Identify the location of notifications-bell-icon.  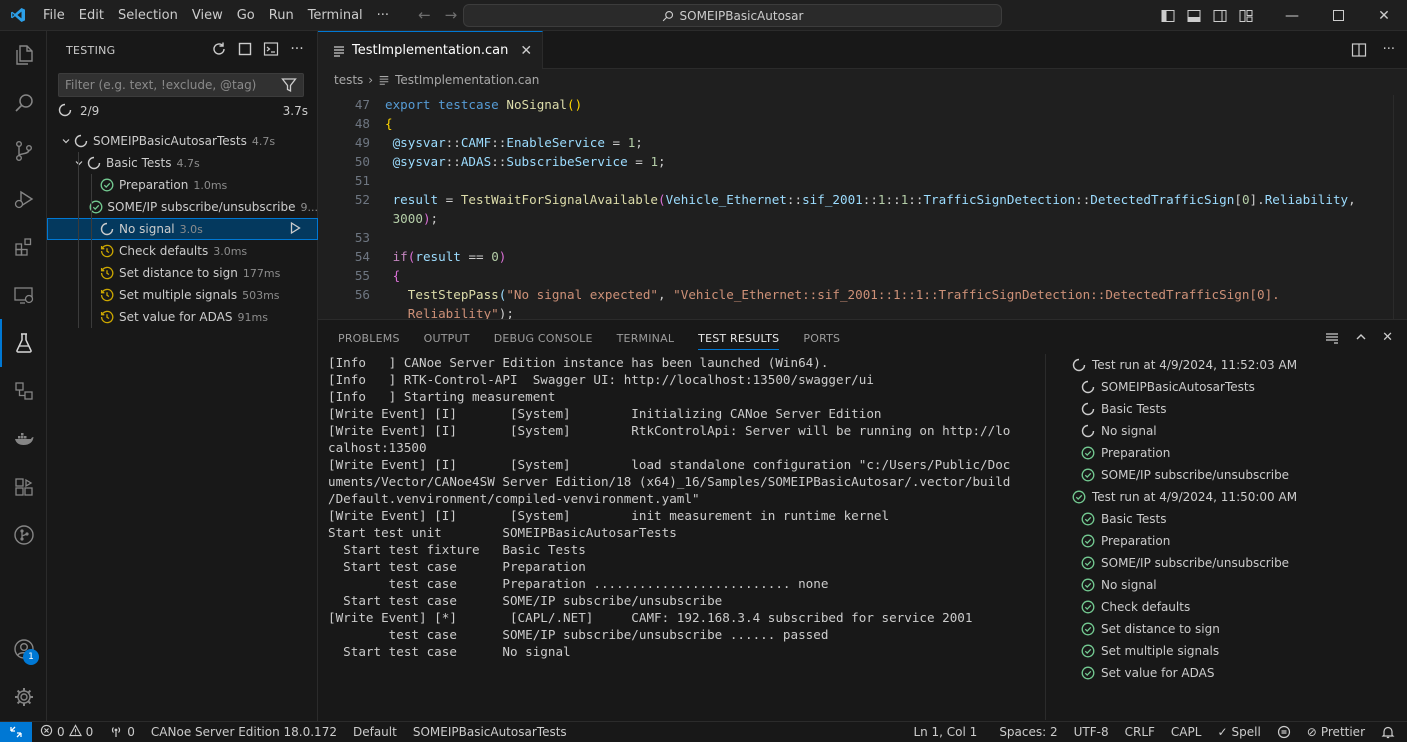
(1390, 732).